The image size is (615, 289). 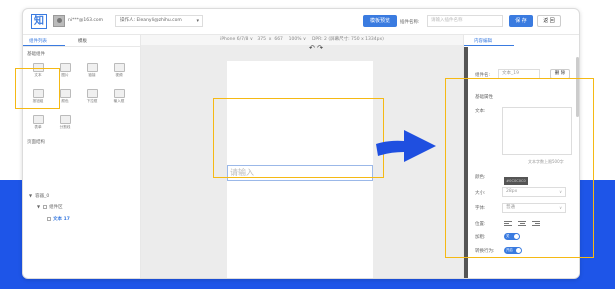 I want to click on text-icon, so click(x=49, y=218).